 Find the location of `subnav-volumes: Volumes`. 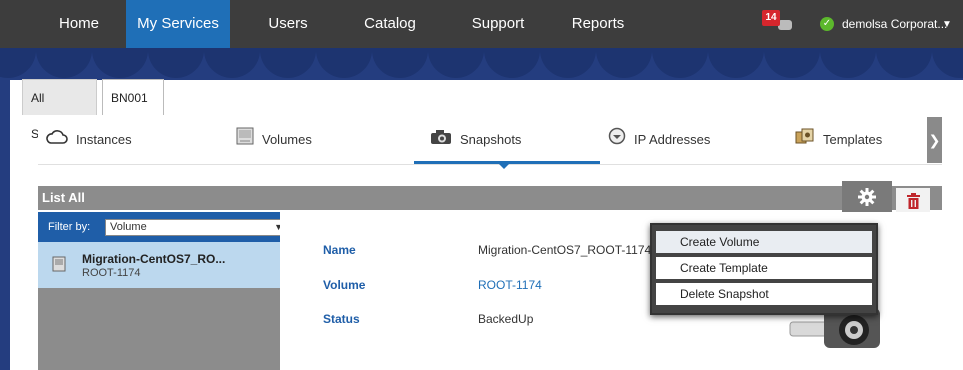

subnav-volumes: Volumes is located at coordinates (274, 140).